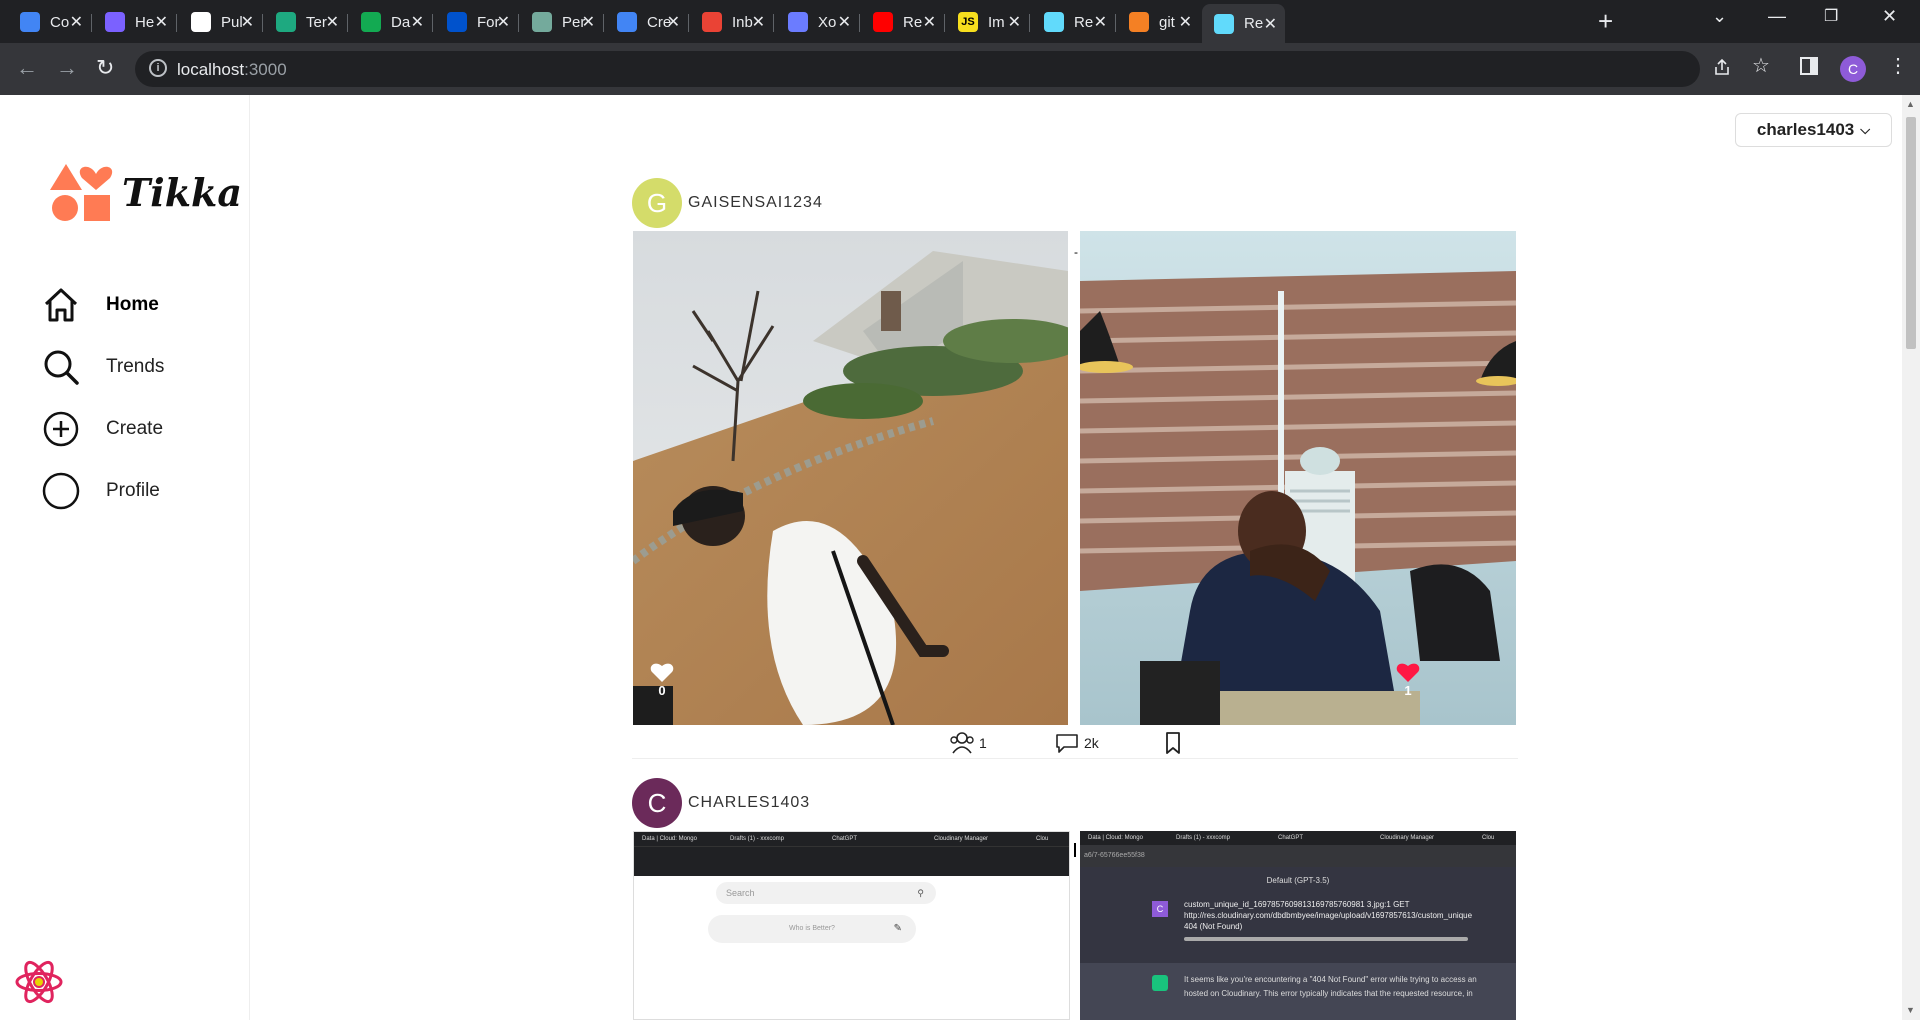 This screenshot has width=1920, height=1020. Describe the element at coordinates (101, 491) in the screenshot. I see `nav-profile: Profile` at that location.